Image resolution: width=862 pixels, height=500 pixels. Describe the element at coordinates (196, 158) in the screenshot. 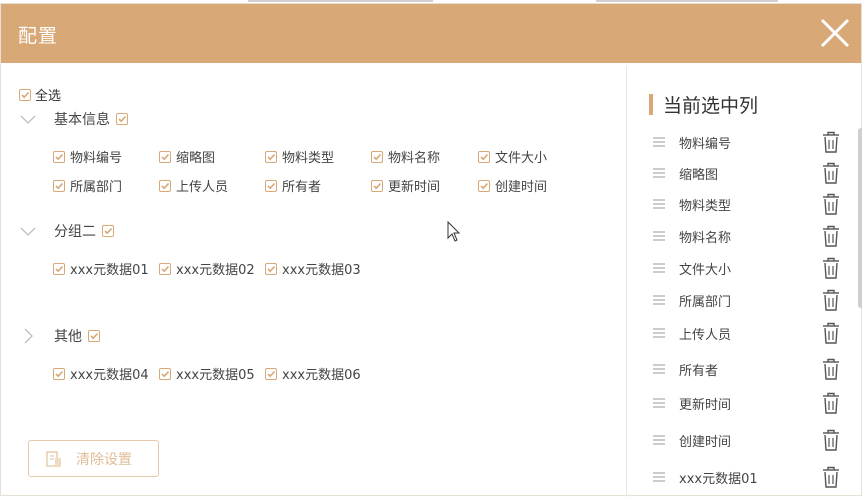

I see `field-label: 缩略图` at that location.